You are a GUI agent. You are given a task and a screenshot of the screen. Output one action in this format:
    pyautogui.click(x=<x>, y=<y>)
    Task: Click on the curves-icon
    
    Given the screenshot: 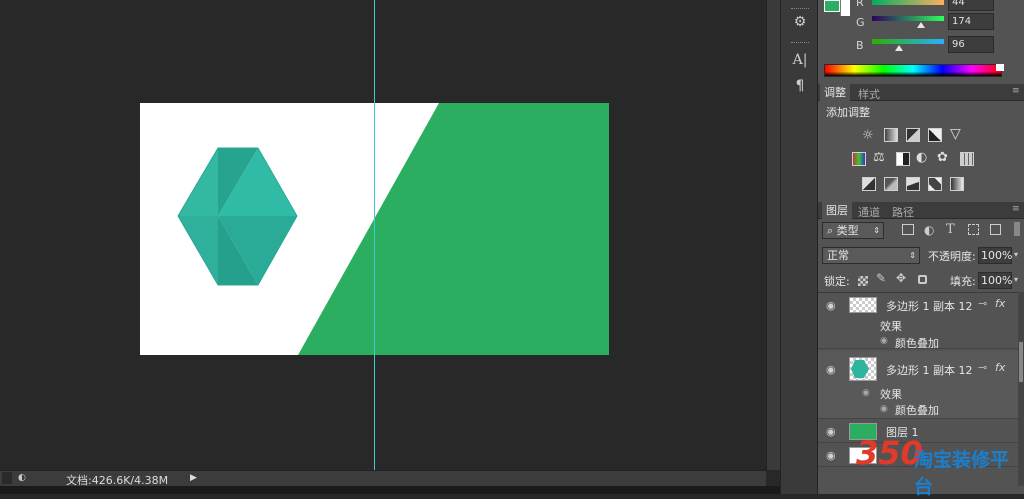 What is the action you would take?
    pyautogui.click(x=913, y=135)
    